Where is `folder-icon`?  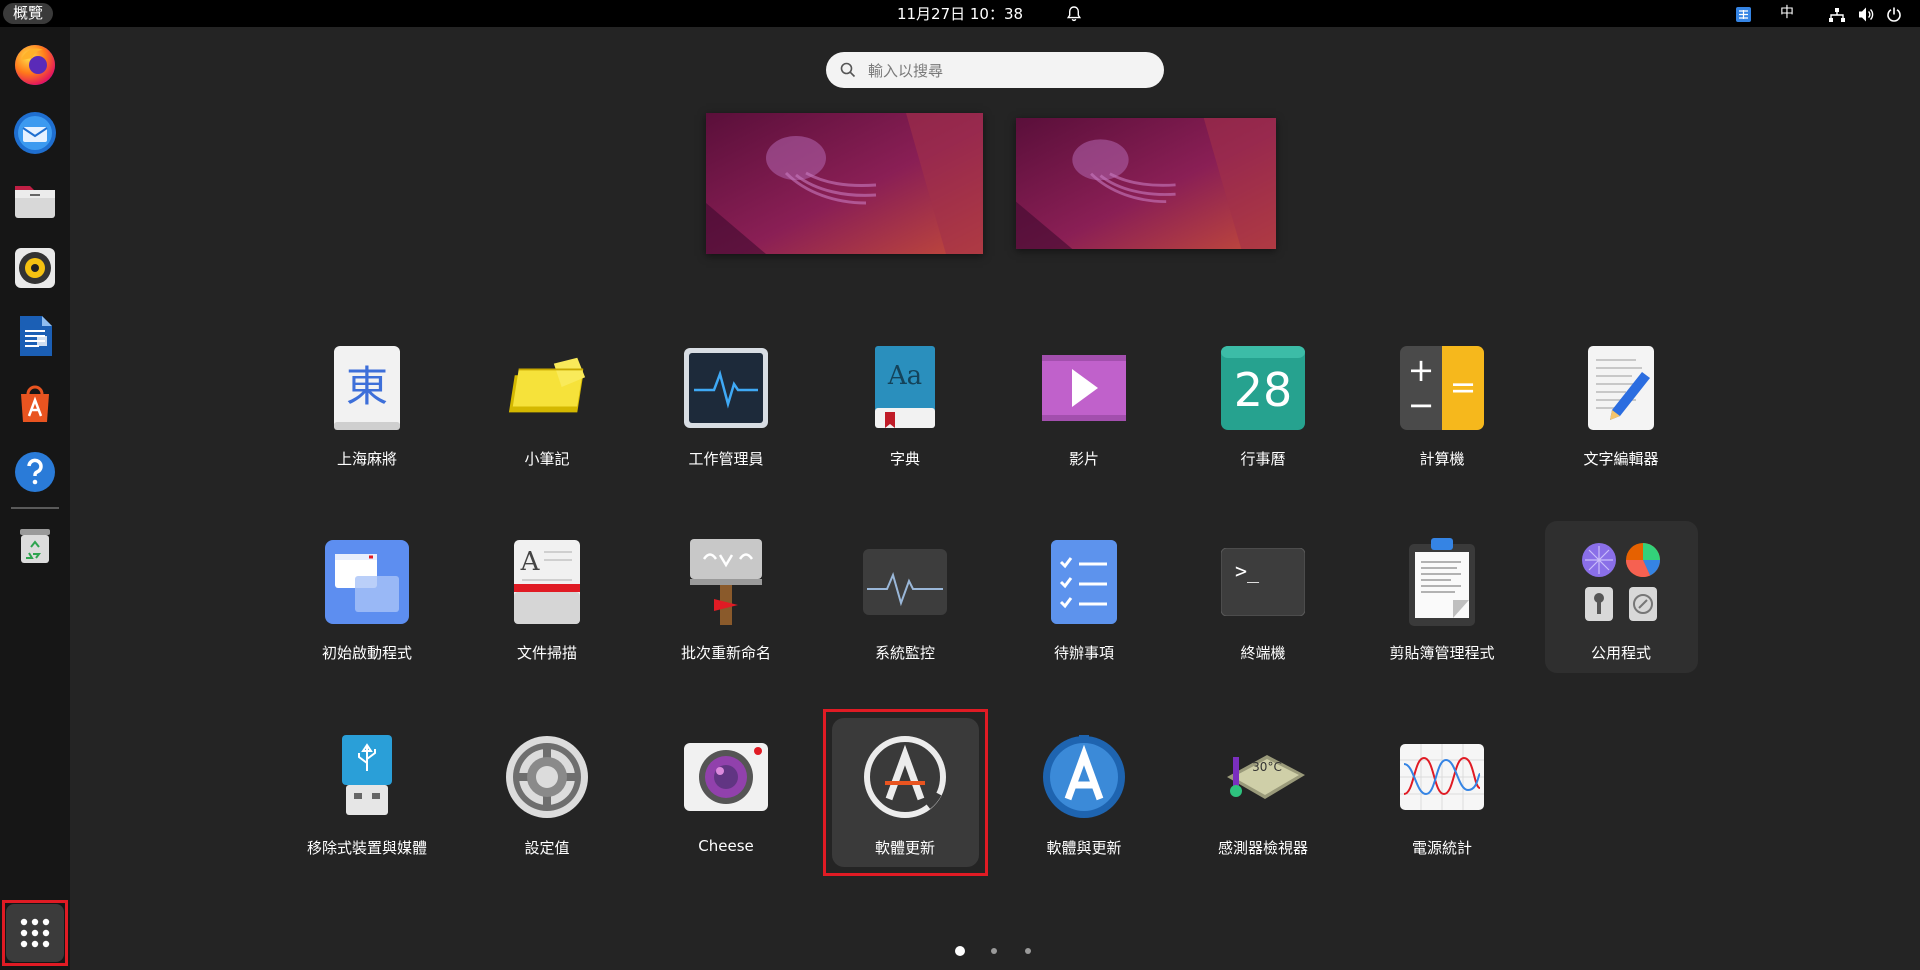
folder-icon is located at coordinates (35, 202).